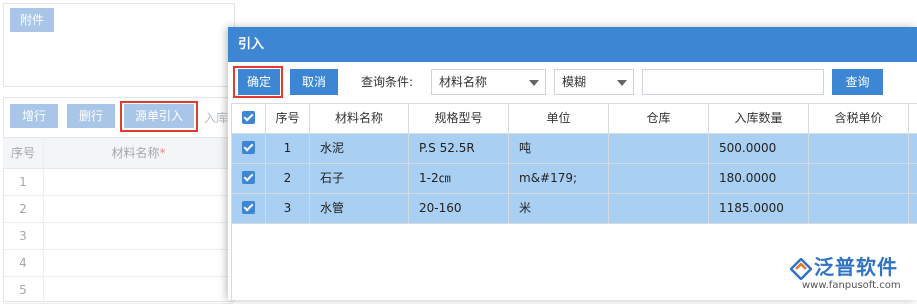 The width and height of the screenshot is (917, 304). What do you see at coordinates (23, 290) in the screenshot?
I see `bg-row-index: 5` at bounding box center [23, 290].